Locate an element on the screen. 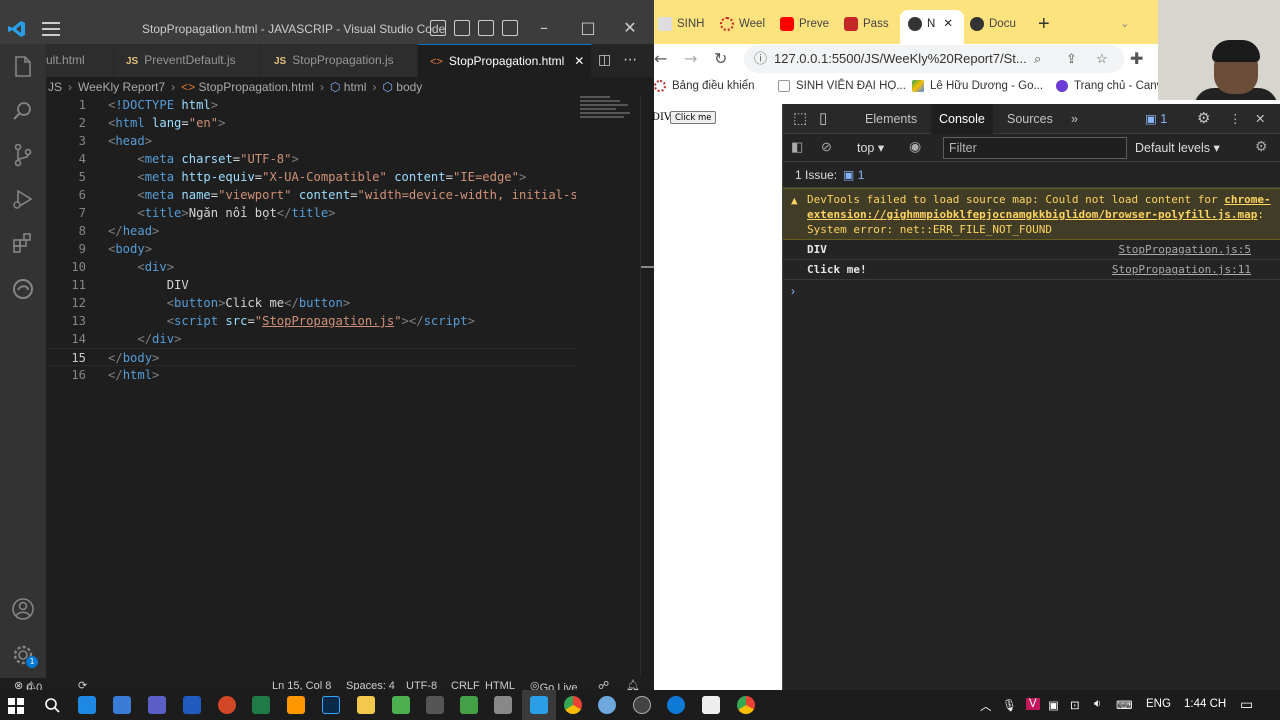 This screenshot has width=1280, height=720. extensions-icon is located at coordinates (23, 243).